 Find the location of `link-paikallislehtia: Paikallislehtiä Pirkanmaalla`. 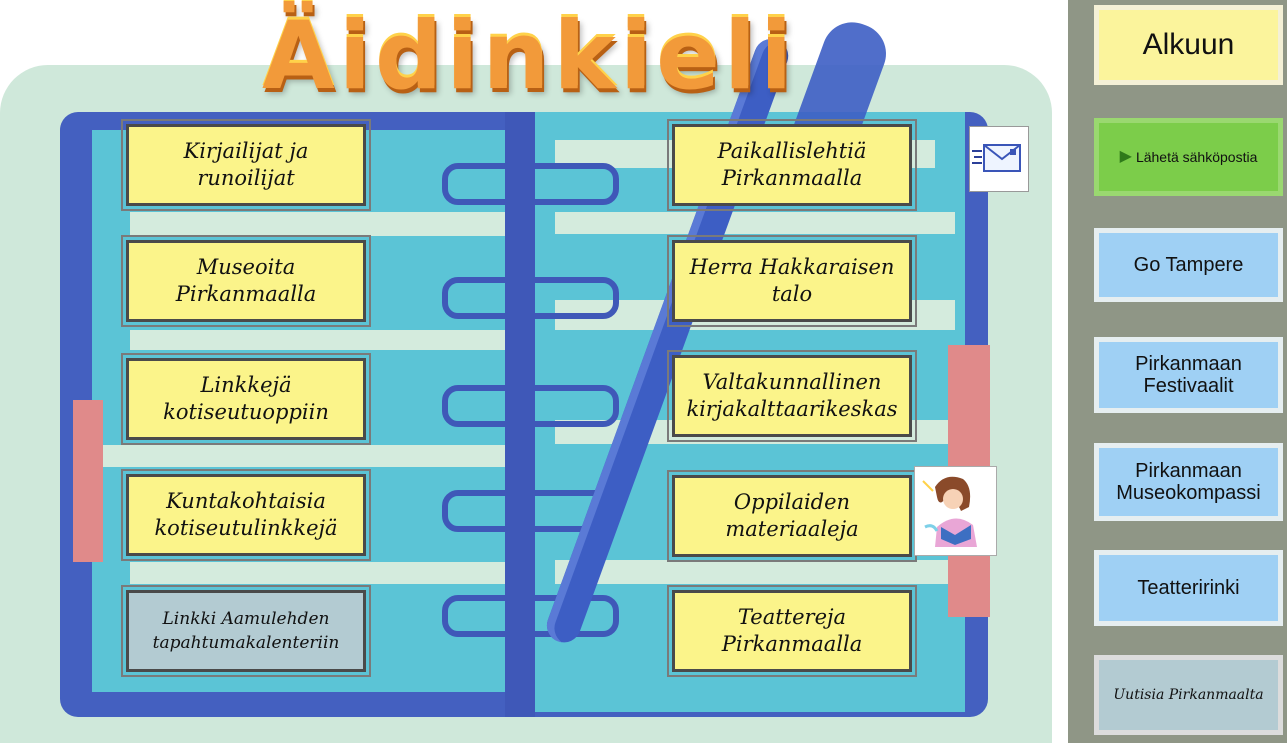

link-paikallislehtia: Paikallislehtiä Pirkanmaalla is located at coordinates (792, 165).